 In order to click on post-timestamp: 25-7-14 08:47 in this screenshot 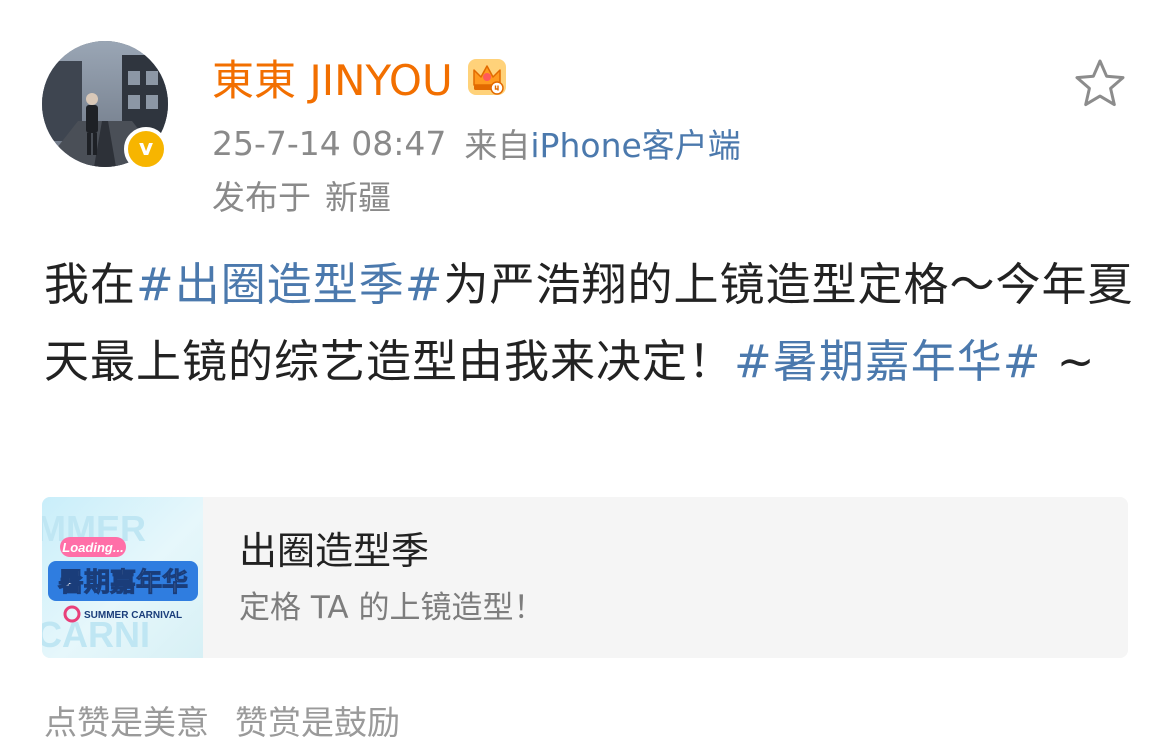, I will do `click(329, 143)`.